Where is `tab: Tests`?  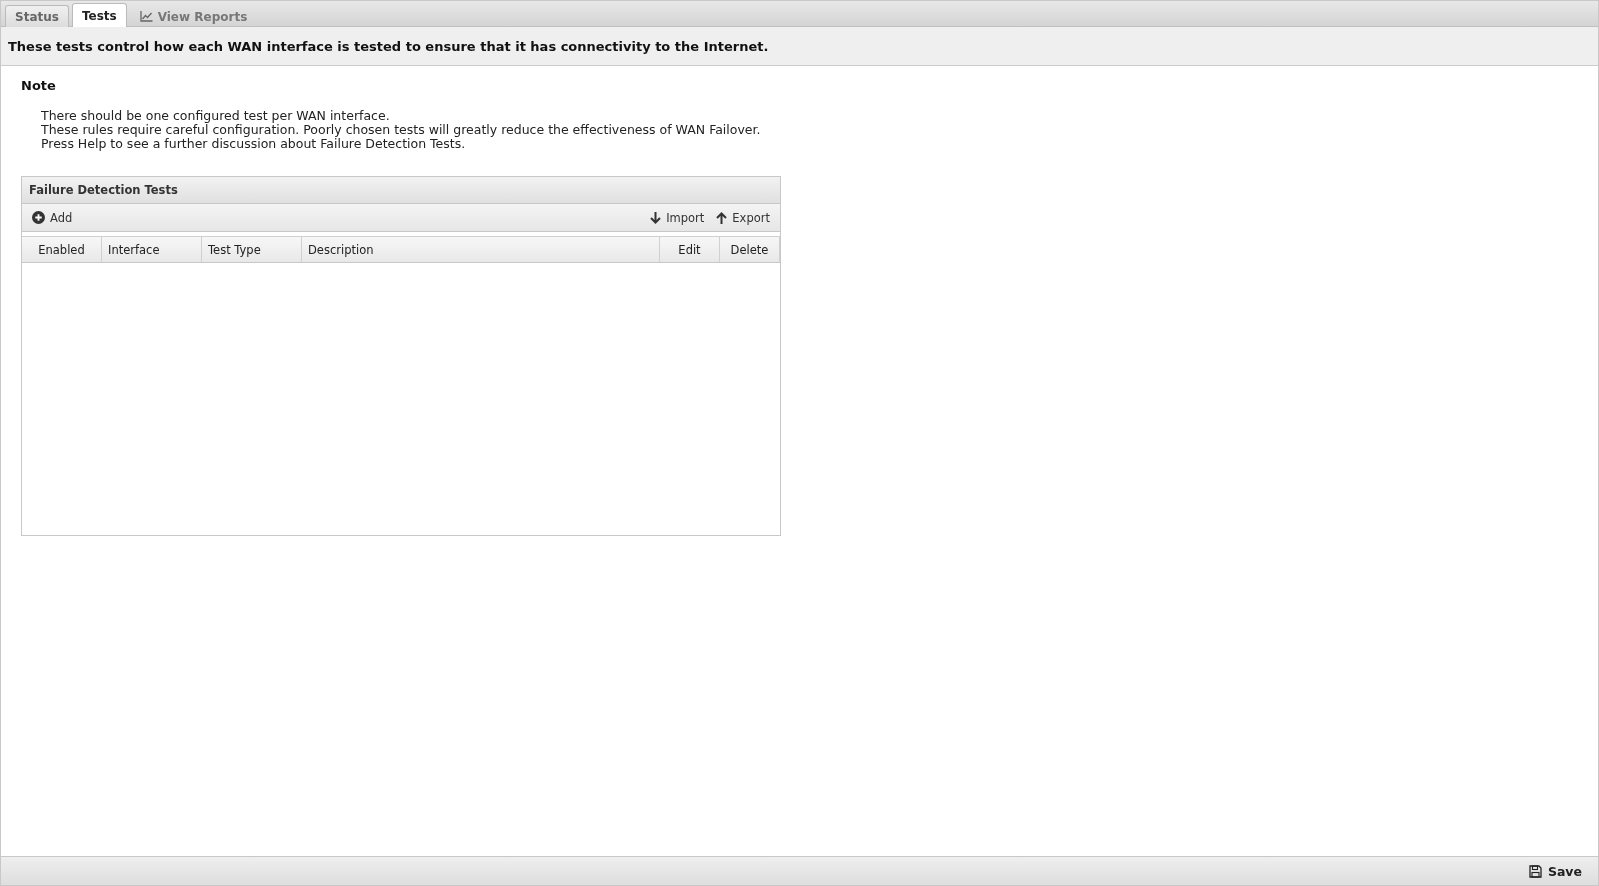 tab: Tests is located at coordinates (99, 15).